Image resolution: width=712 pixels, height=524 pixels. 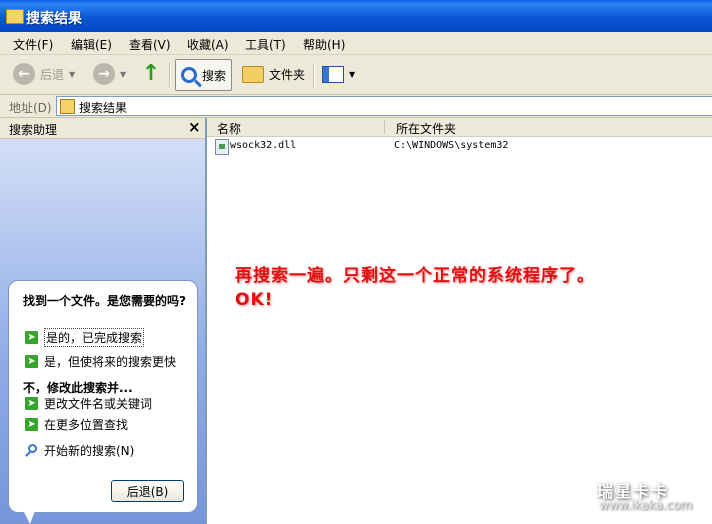 I want to click on views-button: ▼, so click(x=338, y=74).